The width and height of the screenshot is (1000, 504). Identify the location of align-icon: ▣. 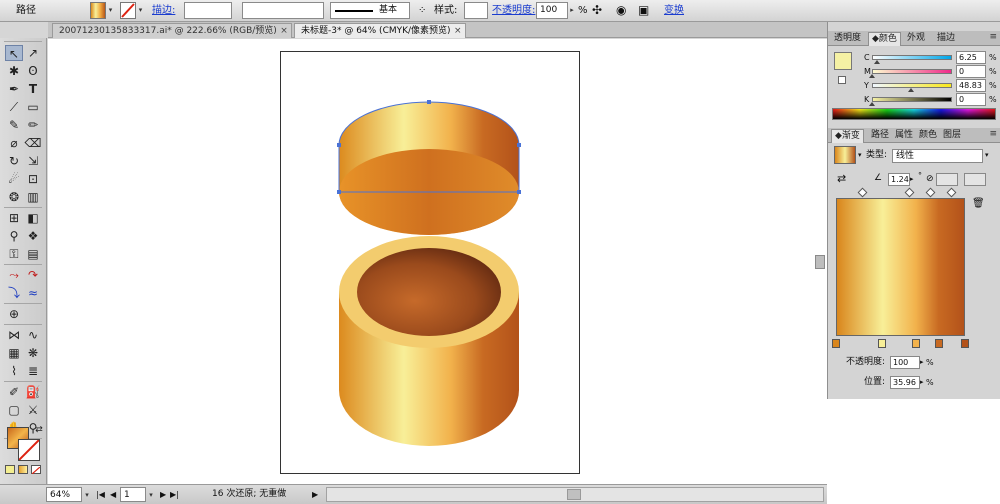
(643, 10).